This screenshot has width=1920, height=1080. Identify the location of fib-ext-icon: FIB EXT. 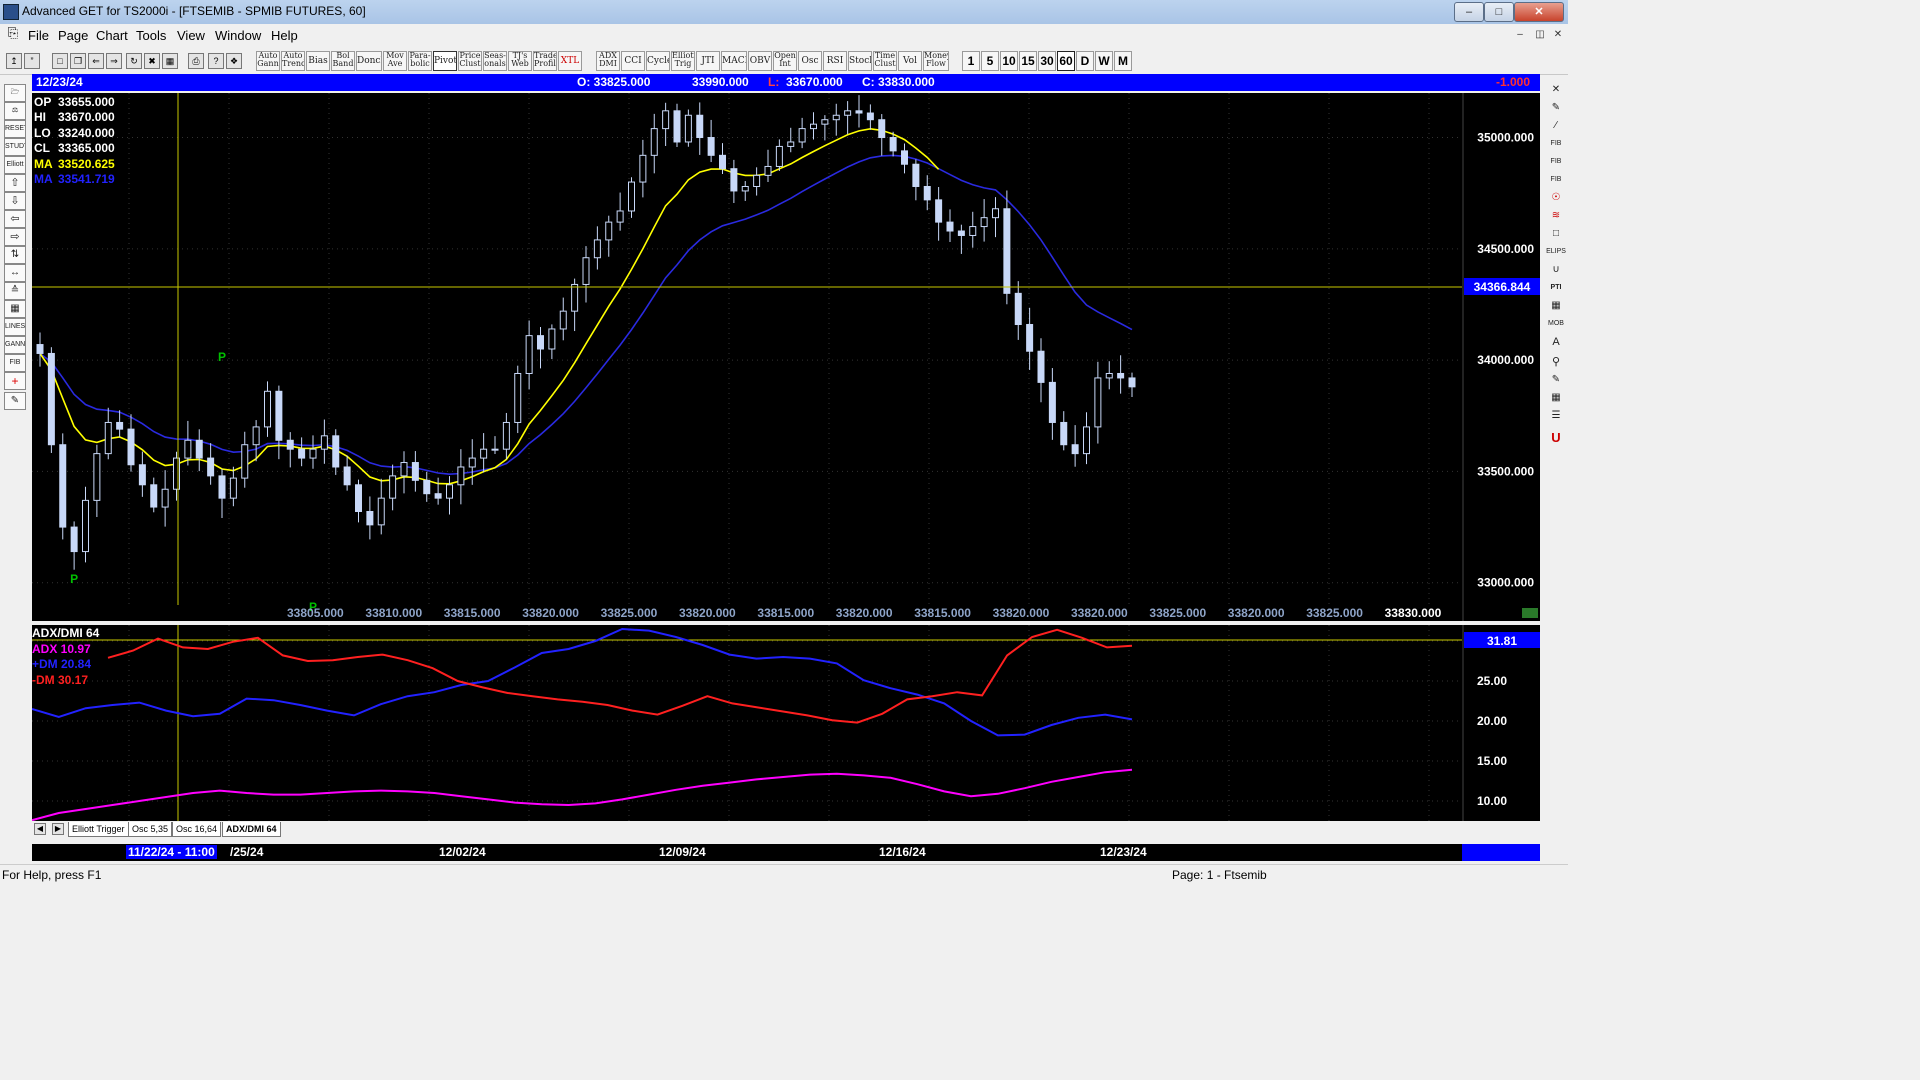
(1556, 162).